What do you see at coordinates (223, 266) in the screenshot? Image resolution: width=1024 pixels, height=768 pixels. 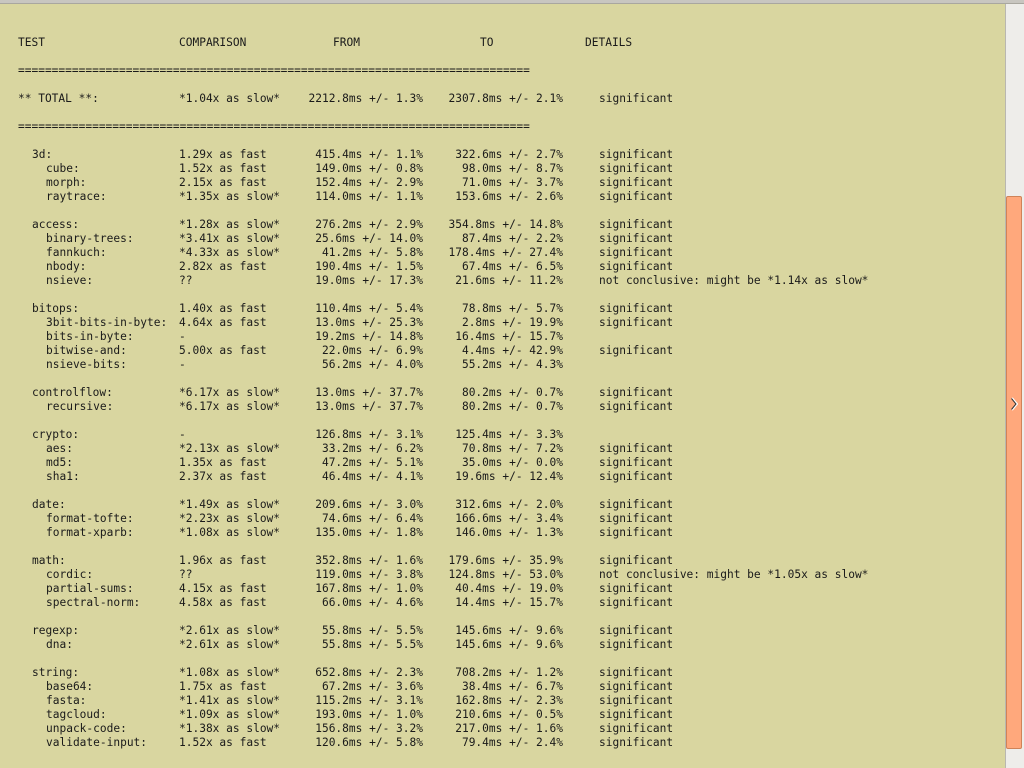 I see `test-row-comparison: 2.82x as fast` at bounding box center [223, 266].